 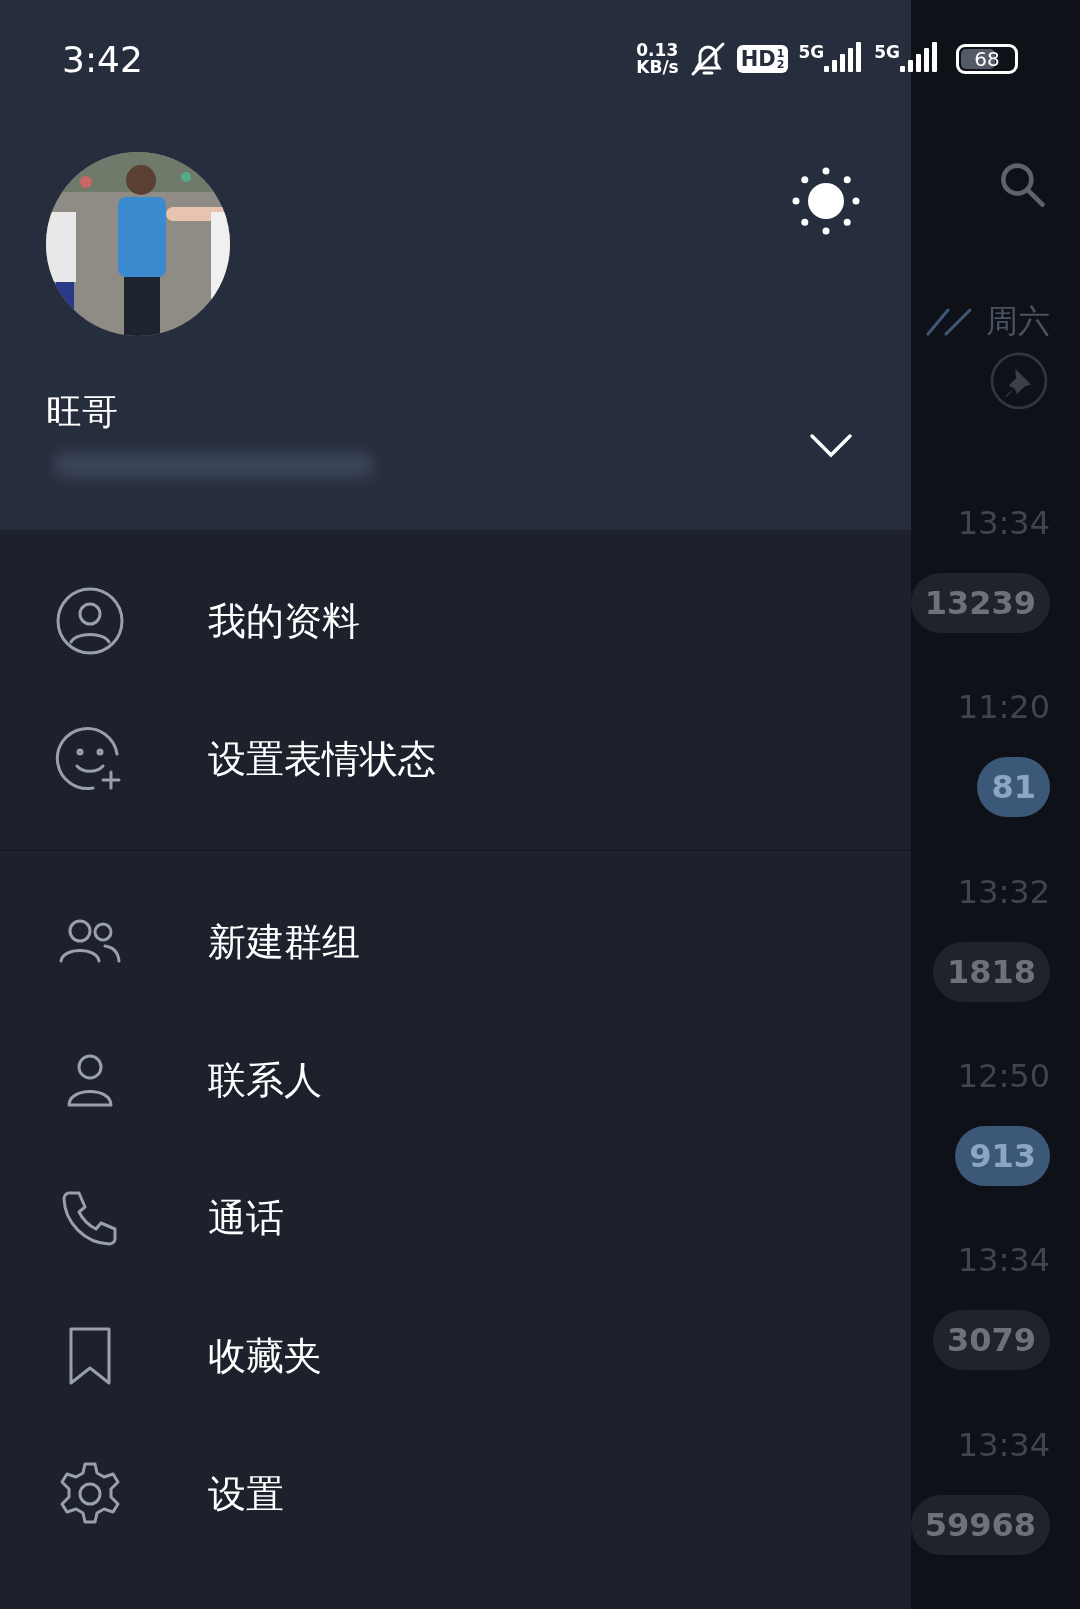 I want to click on chevron-down-icon, so click(x=830, y=446).